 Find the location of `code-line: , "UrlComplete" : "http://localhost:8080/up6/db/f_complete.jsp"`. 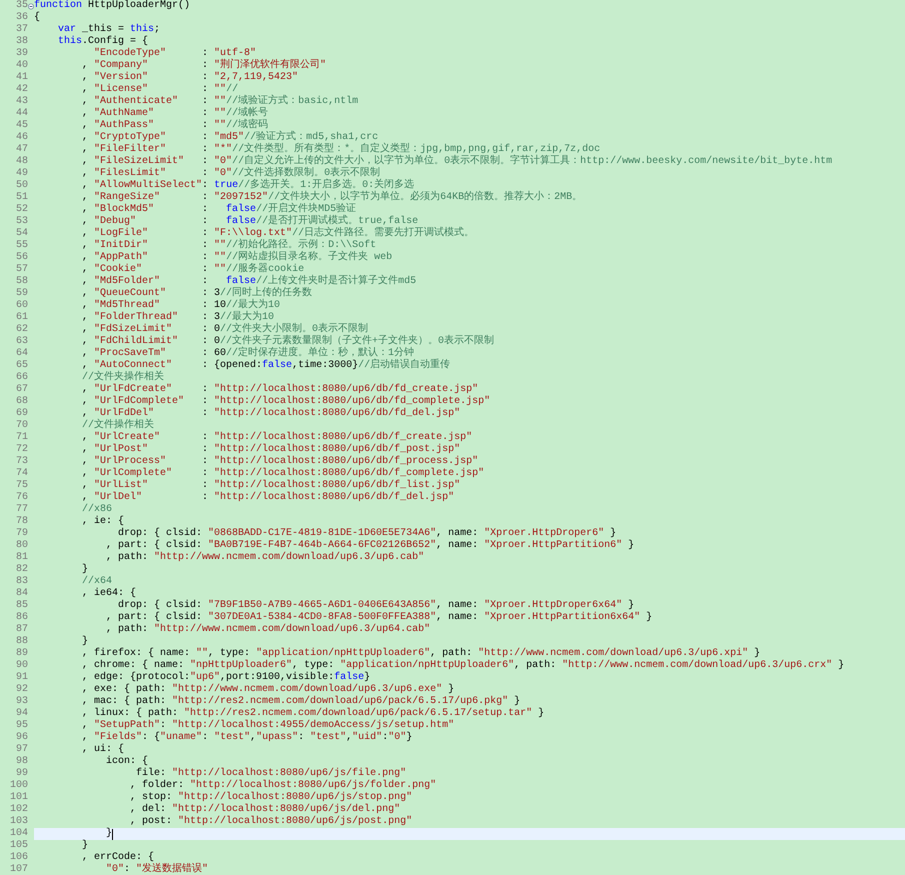

code-line: , "UrlComplete" : "http://localhost:8080/up6/db/f_complete.jsp" is located at coordinates (283, 474).